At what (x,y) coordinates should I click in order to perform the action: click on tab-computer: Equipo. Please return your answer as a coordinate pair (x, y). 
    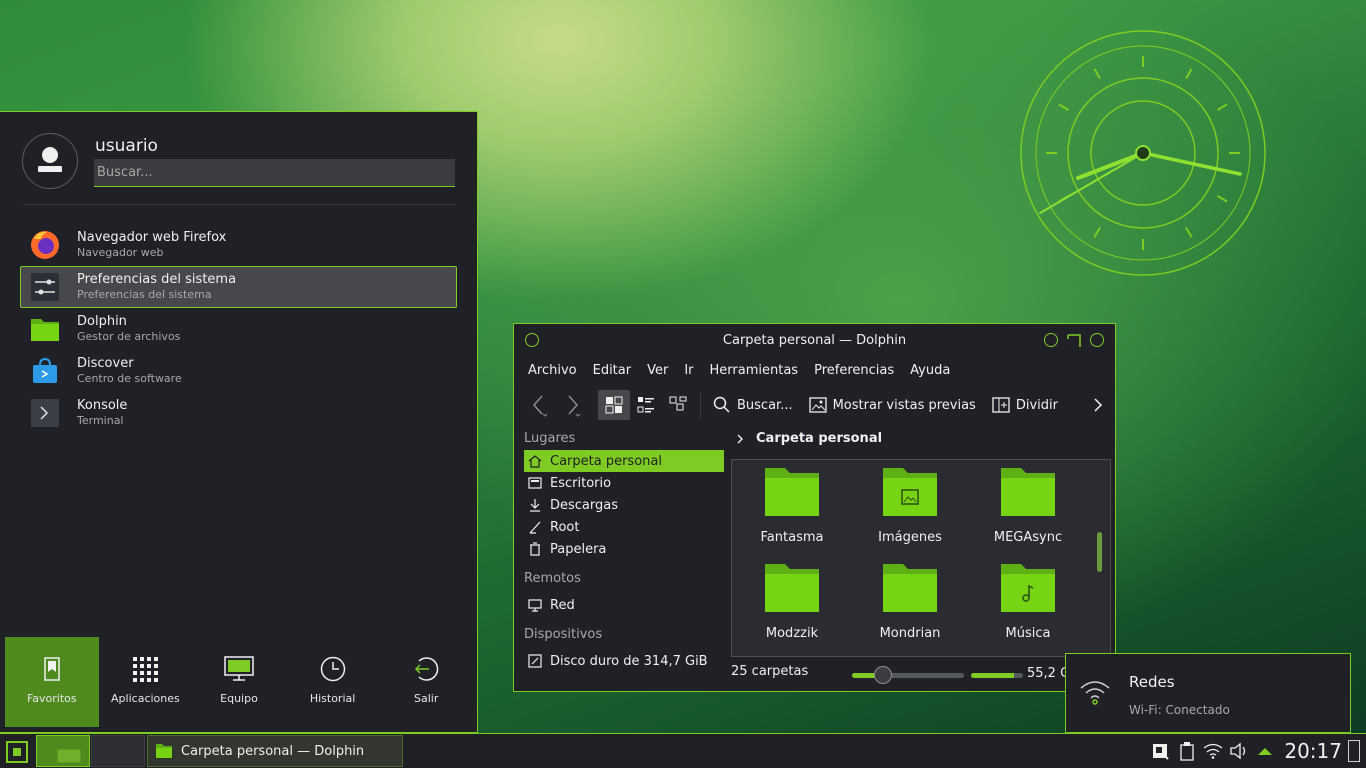
    Looking at the image, I should click on (239, 682).